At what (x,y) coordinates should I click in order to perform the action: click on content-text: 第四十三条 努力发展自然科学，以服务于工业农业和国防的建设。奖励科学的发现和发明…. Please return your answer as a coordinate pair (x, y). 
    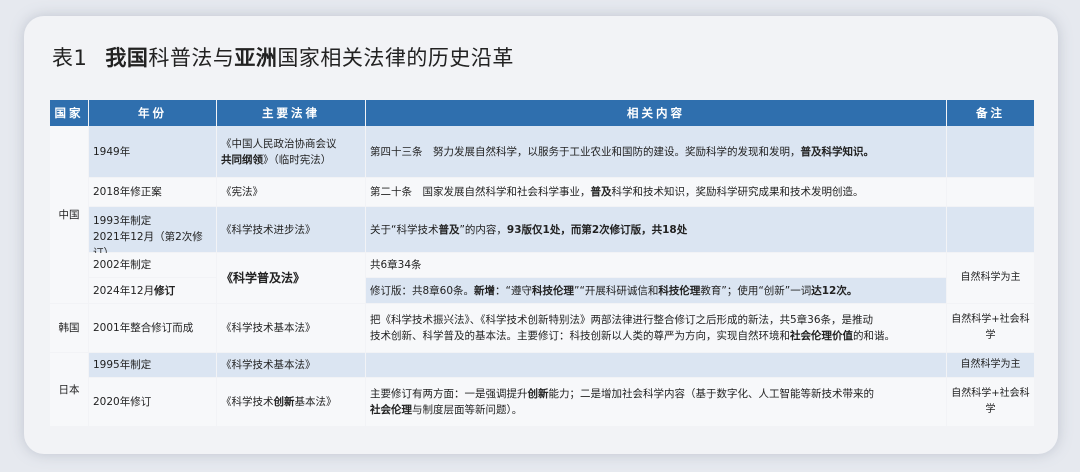
    Looking at the image, I should click on (585, 151).